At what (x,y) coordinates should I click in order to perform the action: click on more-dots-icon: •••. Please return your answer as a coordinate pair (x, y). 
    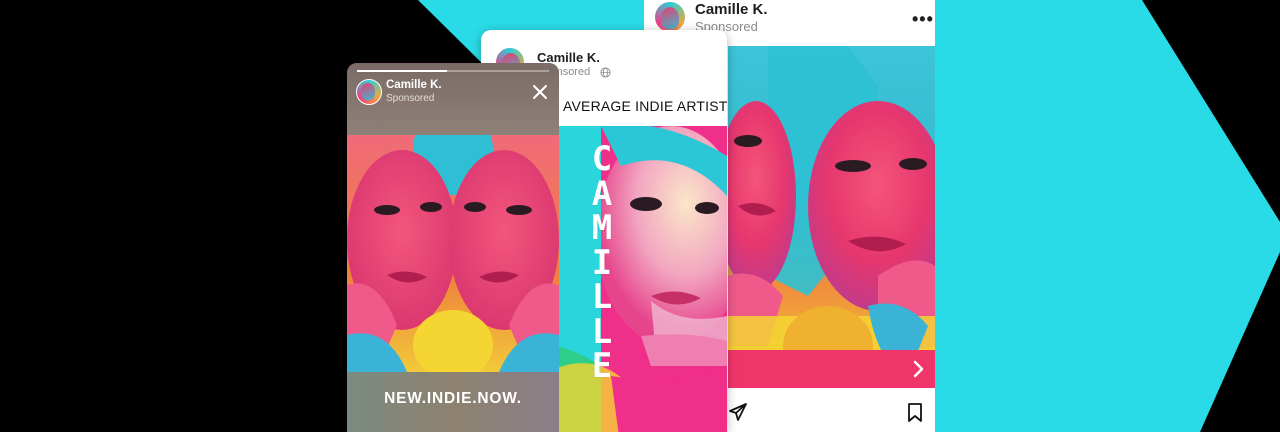
    Looking at the image, I should click on (923, 19).